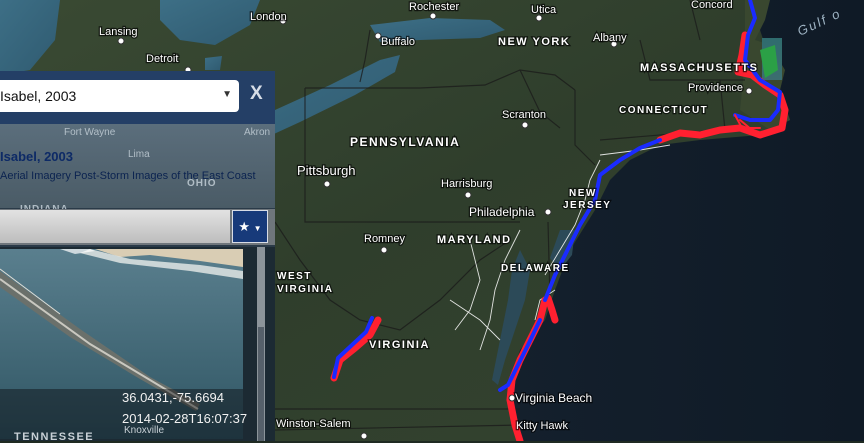  Describe the element at coordinates (305, 289) in the screenshot. I see `state-label-west-virginia-2: VIRGINIA` at that location.